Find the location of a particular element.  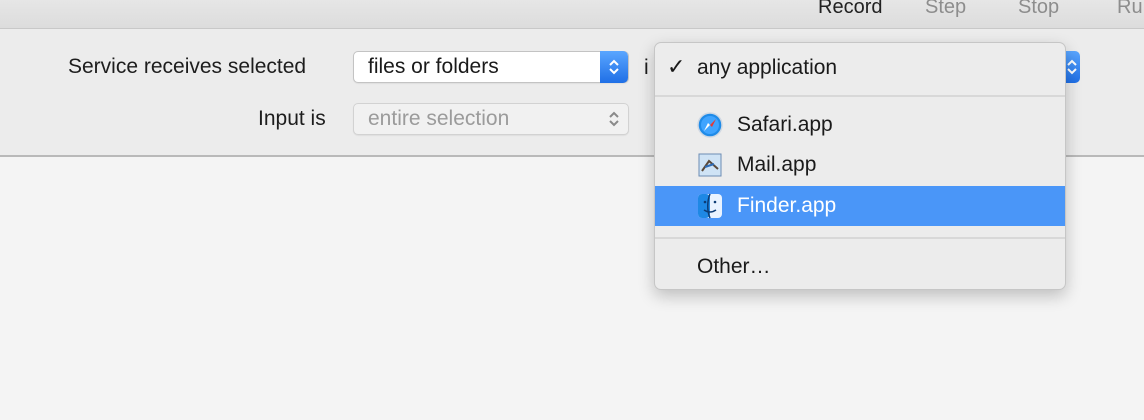

menu-item-label: Safari.app is located at coordinates (785, 124).